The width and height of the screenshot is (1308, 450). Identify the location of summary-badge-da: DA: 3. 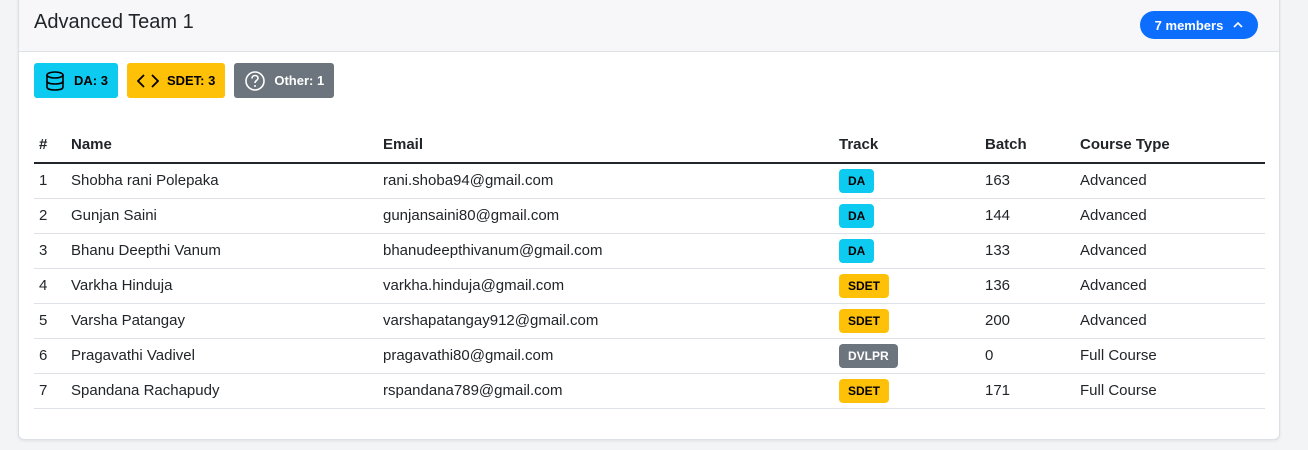
(76, 80).